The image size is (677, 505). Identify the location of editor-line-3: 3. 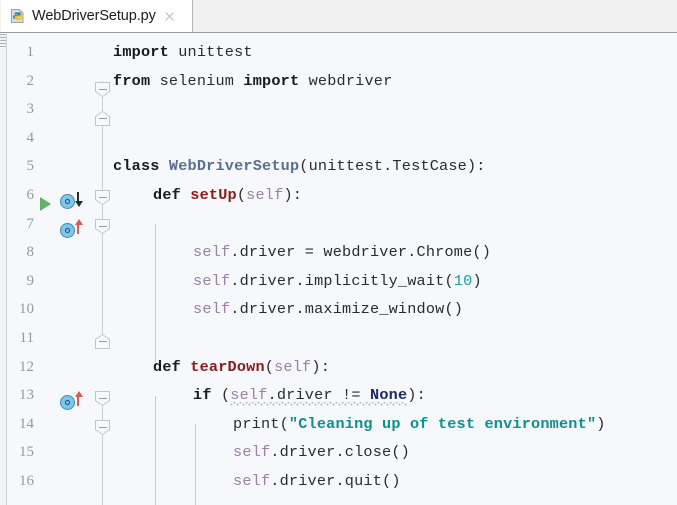
(338, 109).